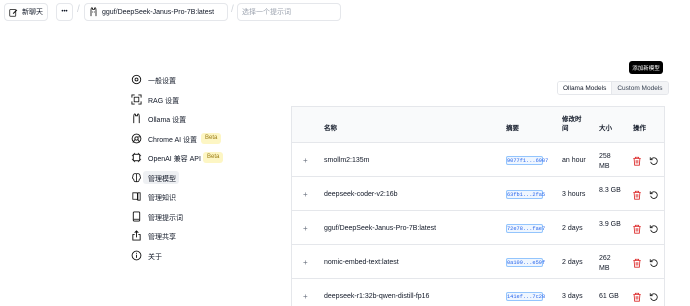 This screenshot has height=306, width=690. I want to click on sidebar-item-manage-sharing: 管理共享, so click(185, 236).